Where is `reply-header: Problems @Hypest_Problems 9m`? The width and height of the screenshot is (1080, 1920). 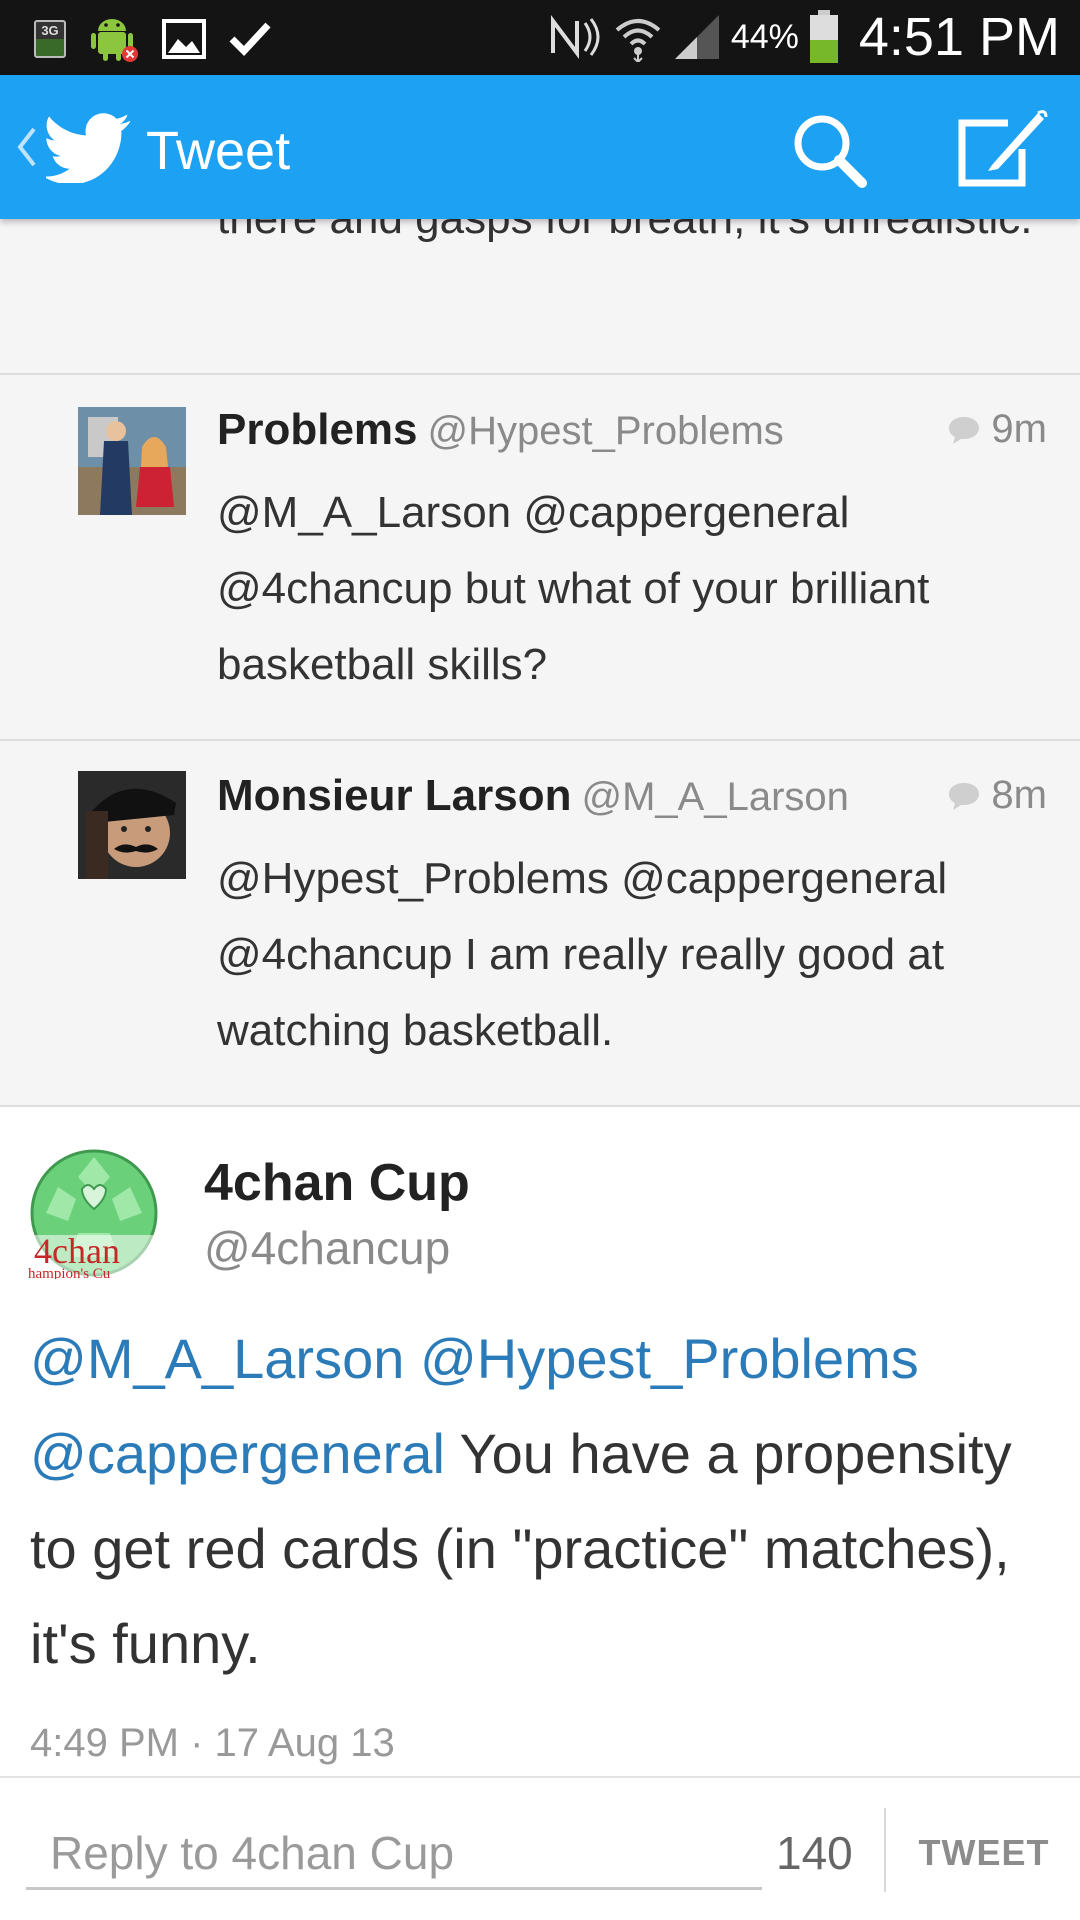 reply-header: Problems @Hypest_Problems 9m is located at coordinates (632, 435).